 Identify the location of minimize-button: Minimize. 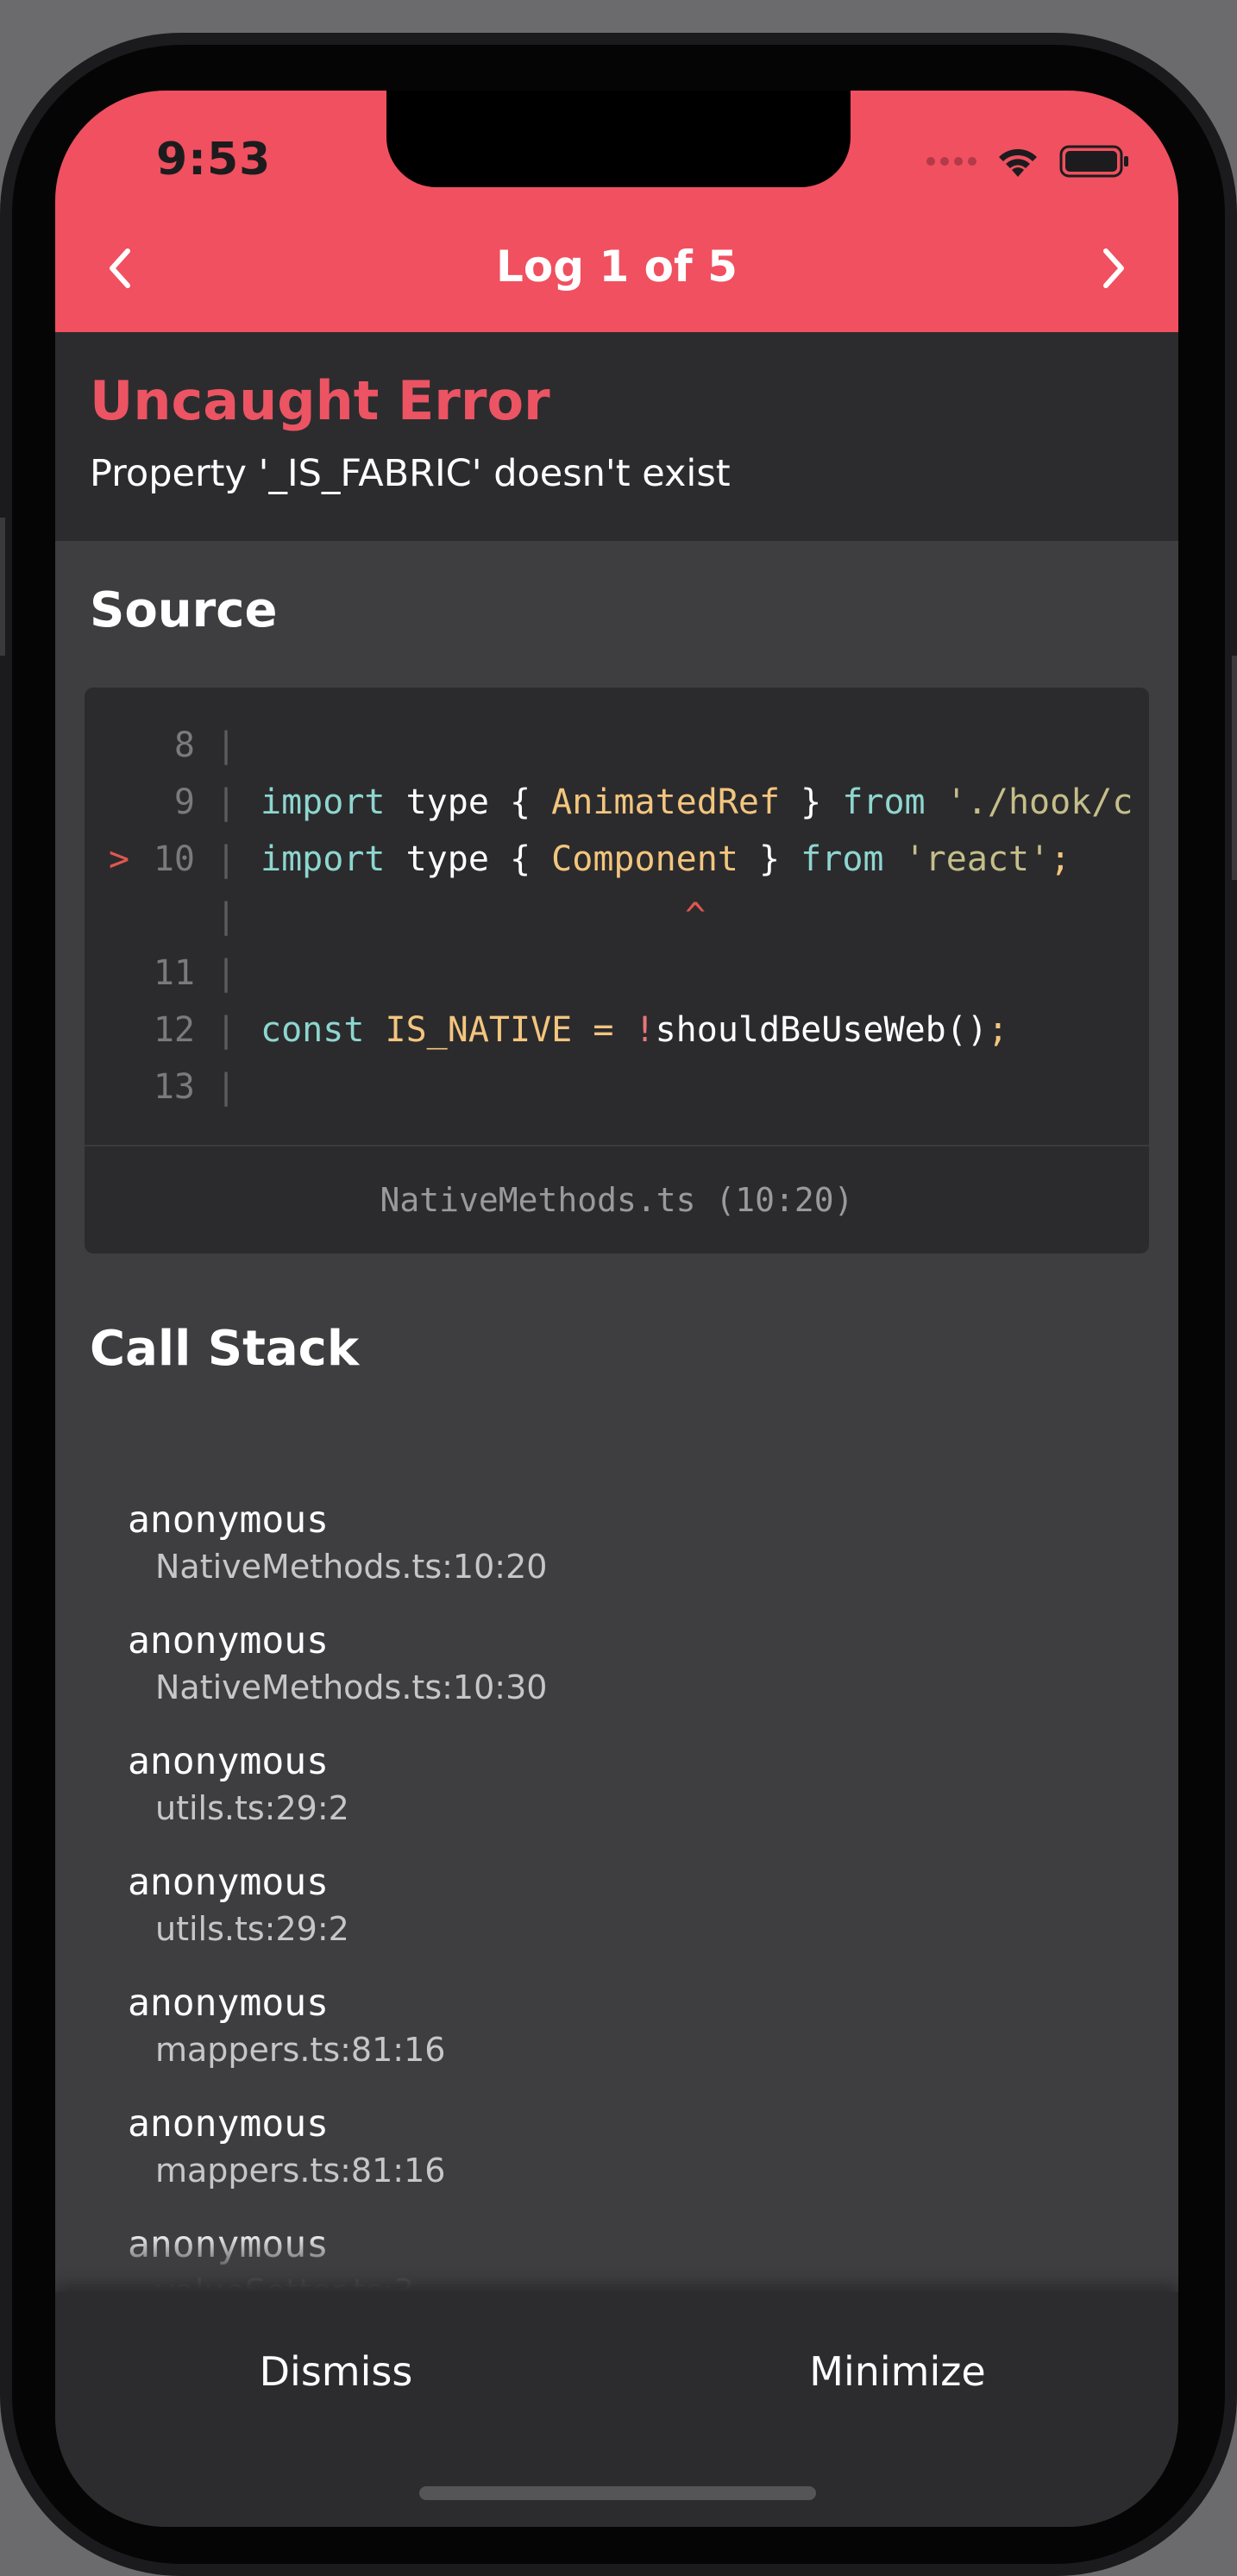
(897, 2371).